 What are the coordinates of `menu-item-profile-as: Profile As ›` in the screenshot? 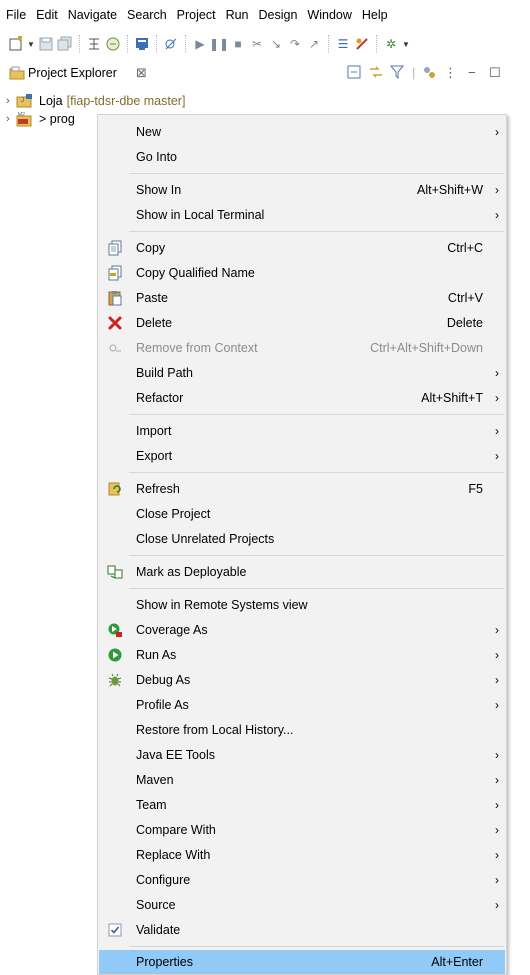 It's located at (302, 705).